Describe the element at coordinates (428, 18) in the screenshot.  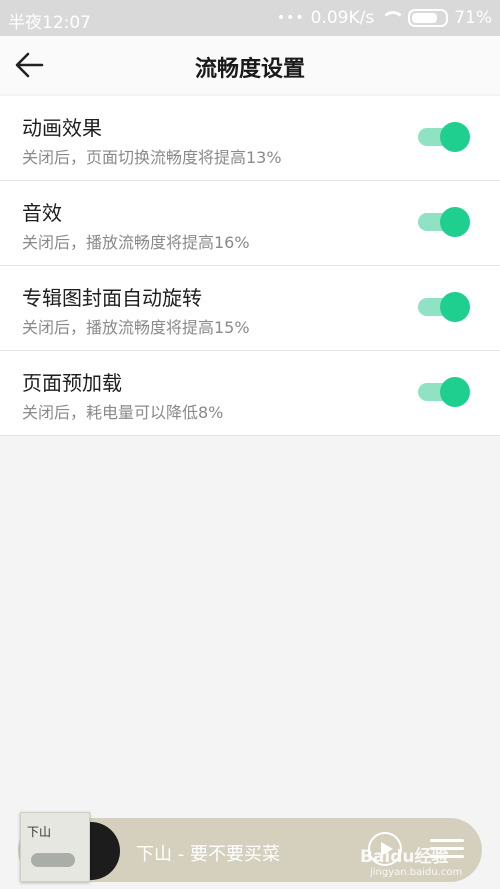
I see `battery-icon` at that location.